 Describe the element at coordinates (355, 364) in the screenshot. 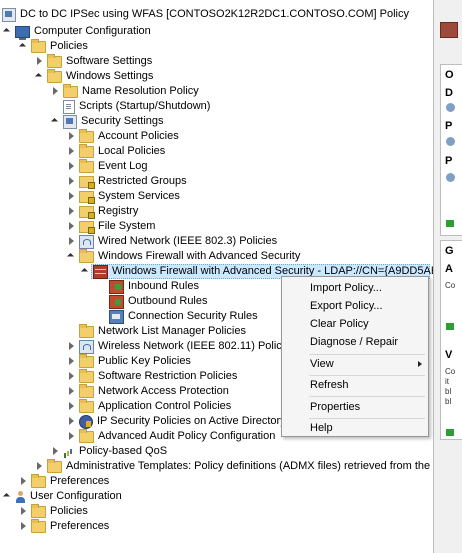

I see `menu-item-view: View` at that location.